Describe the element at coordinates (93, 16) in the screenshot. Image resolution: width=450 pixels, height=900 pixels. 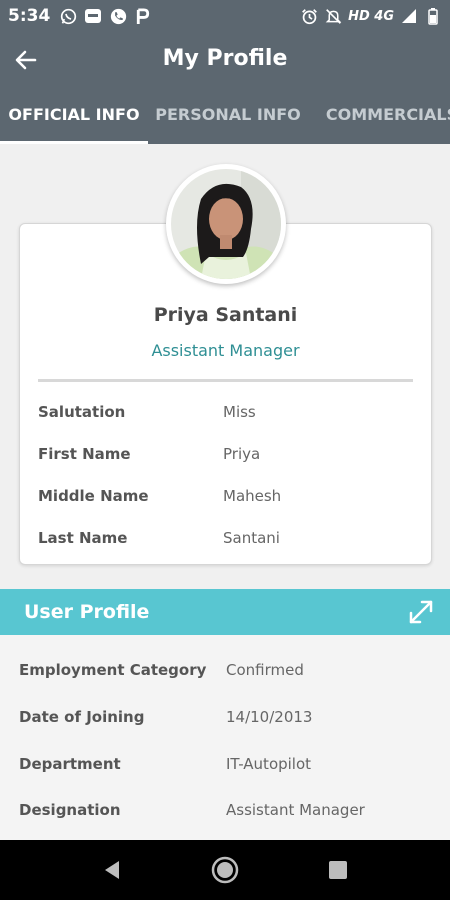
I see `notification-app-icon` at that location.